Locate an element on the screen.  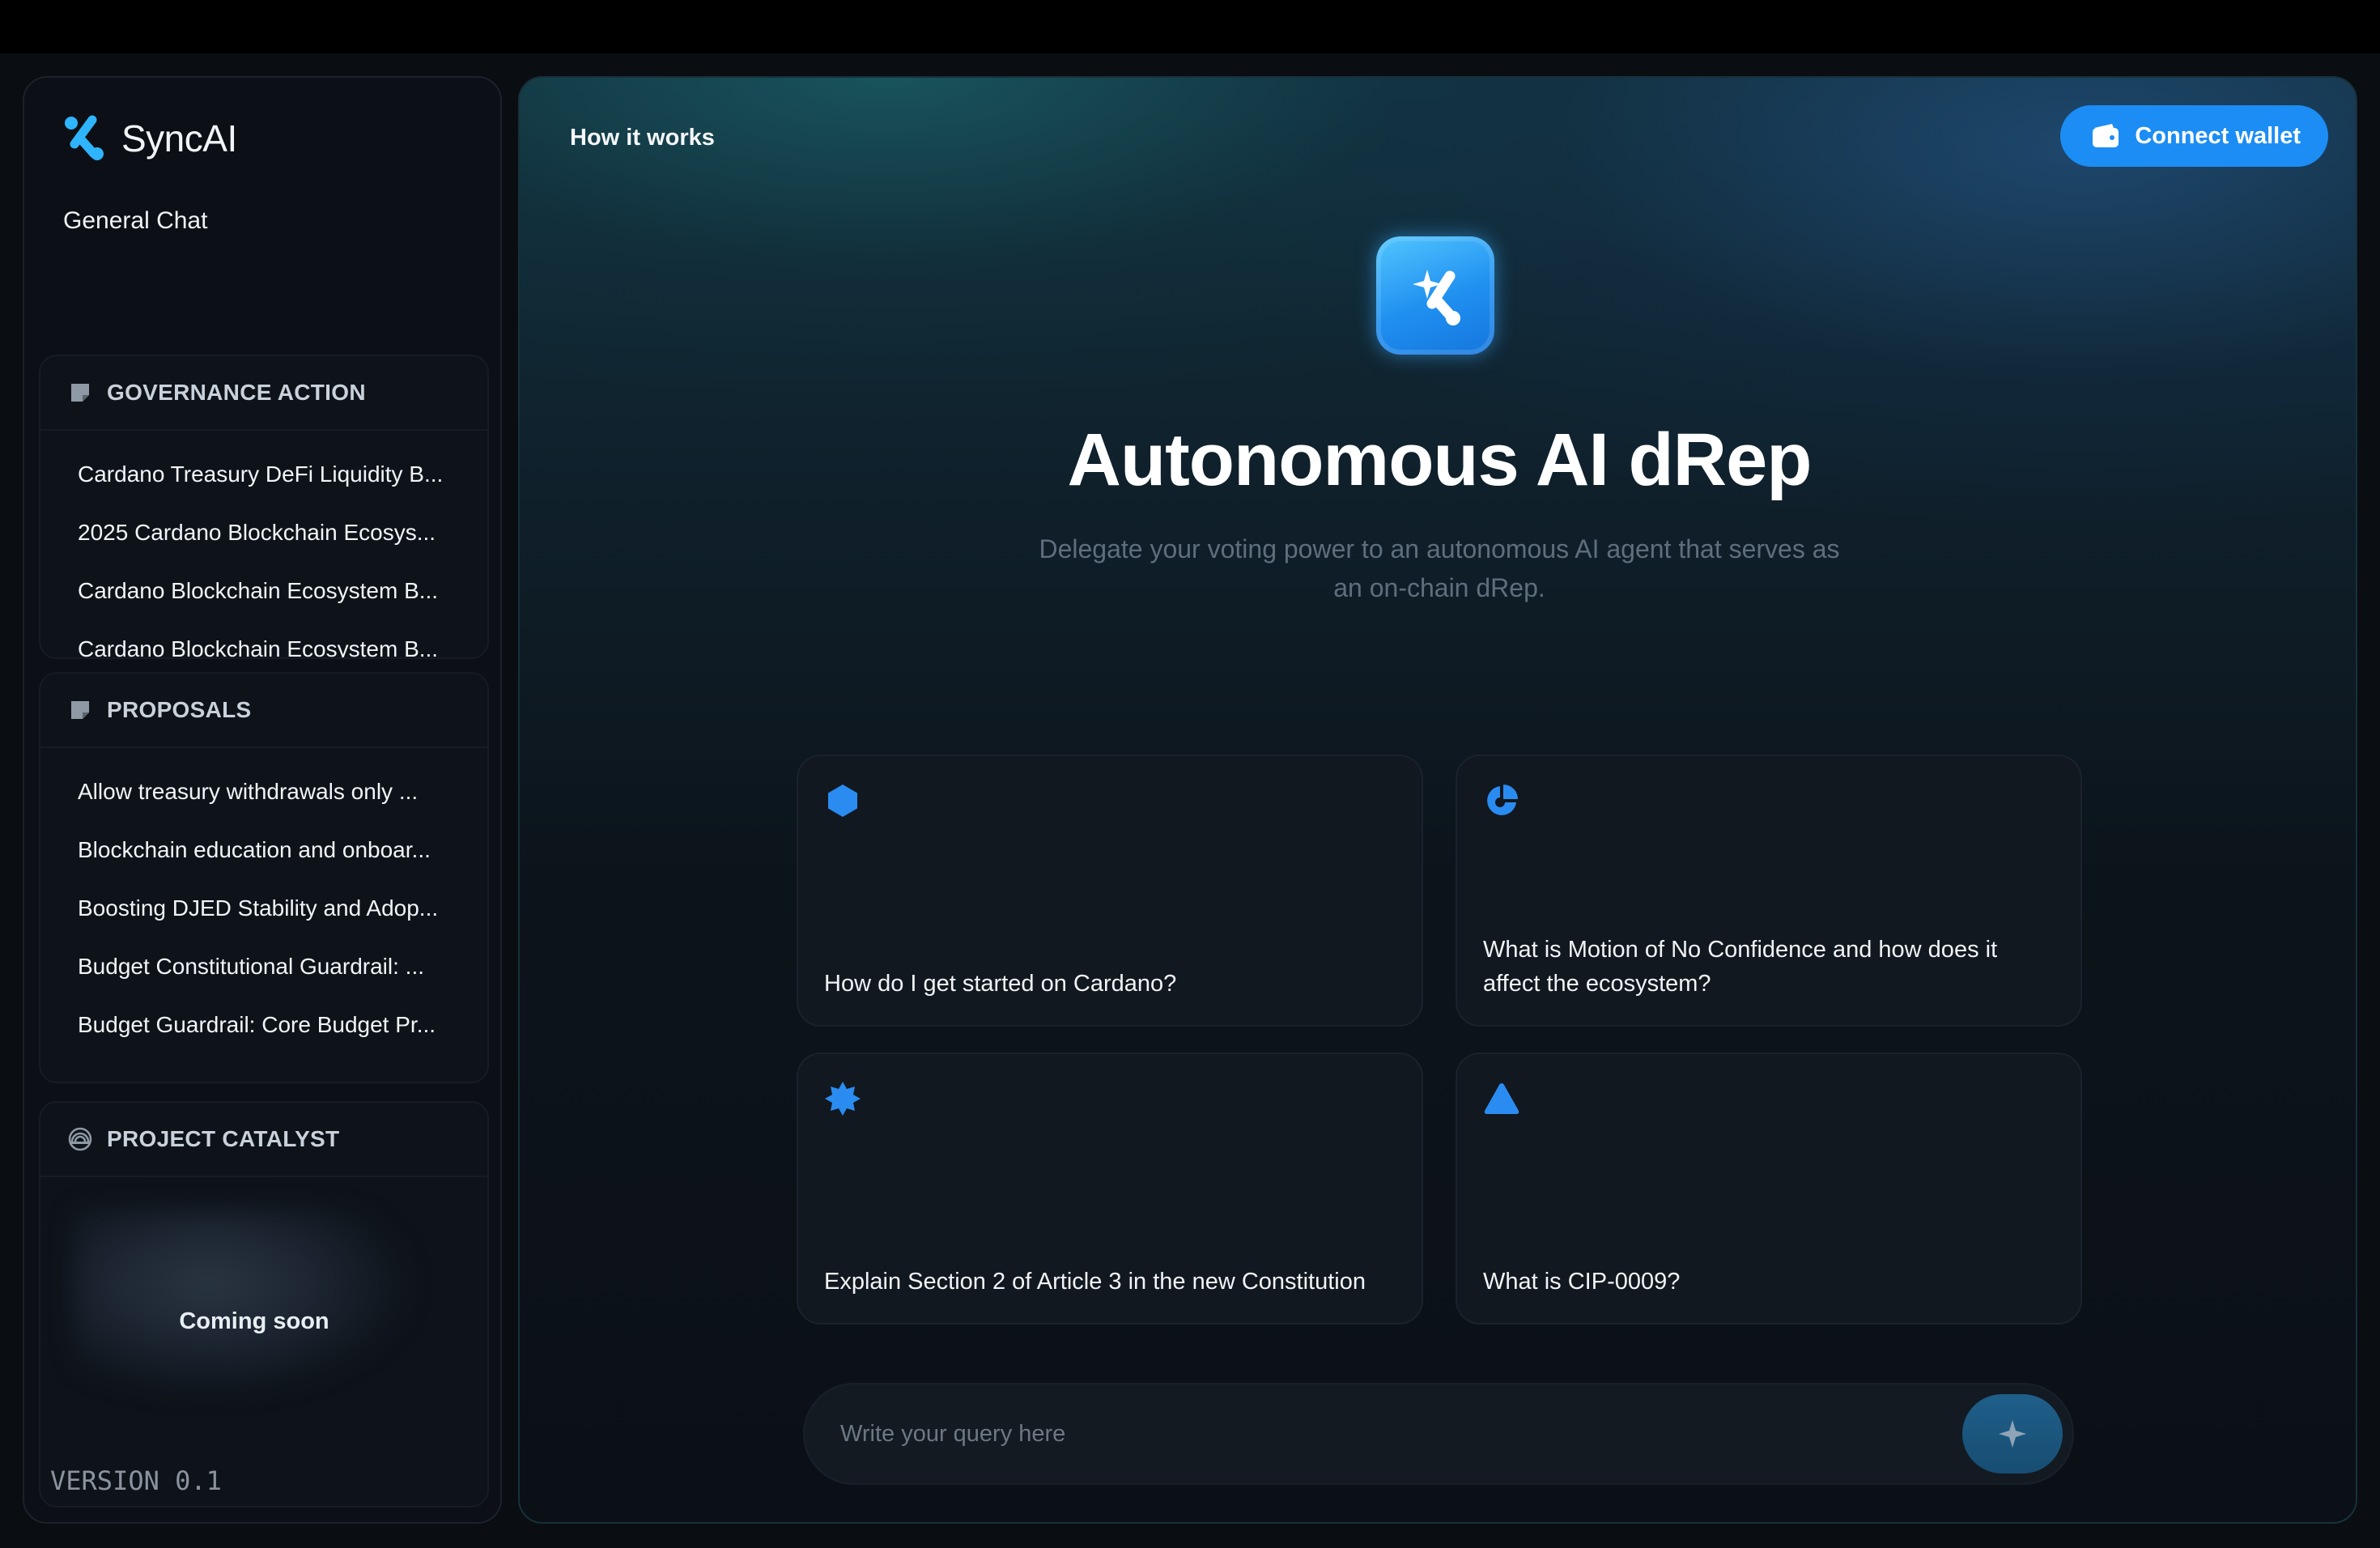
how-it-works-link: How it works is located at coordinates (643, 138).